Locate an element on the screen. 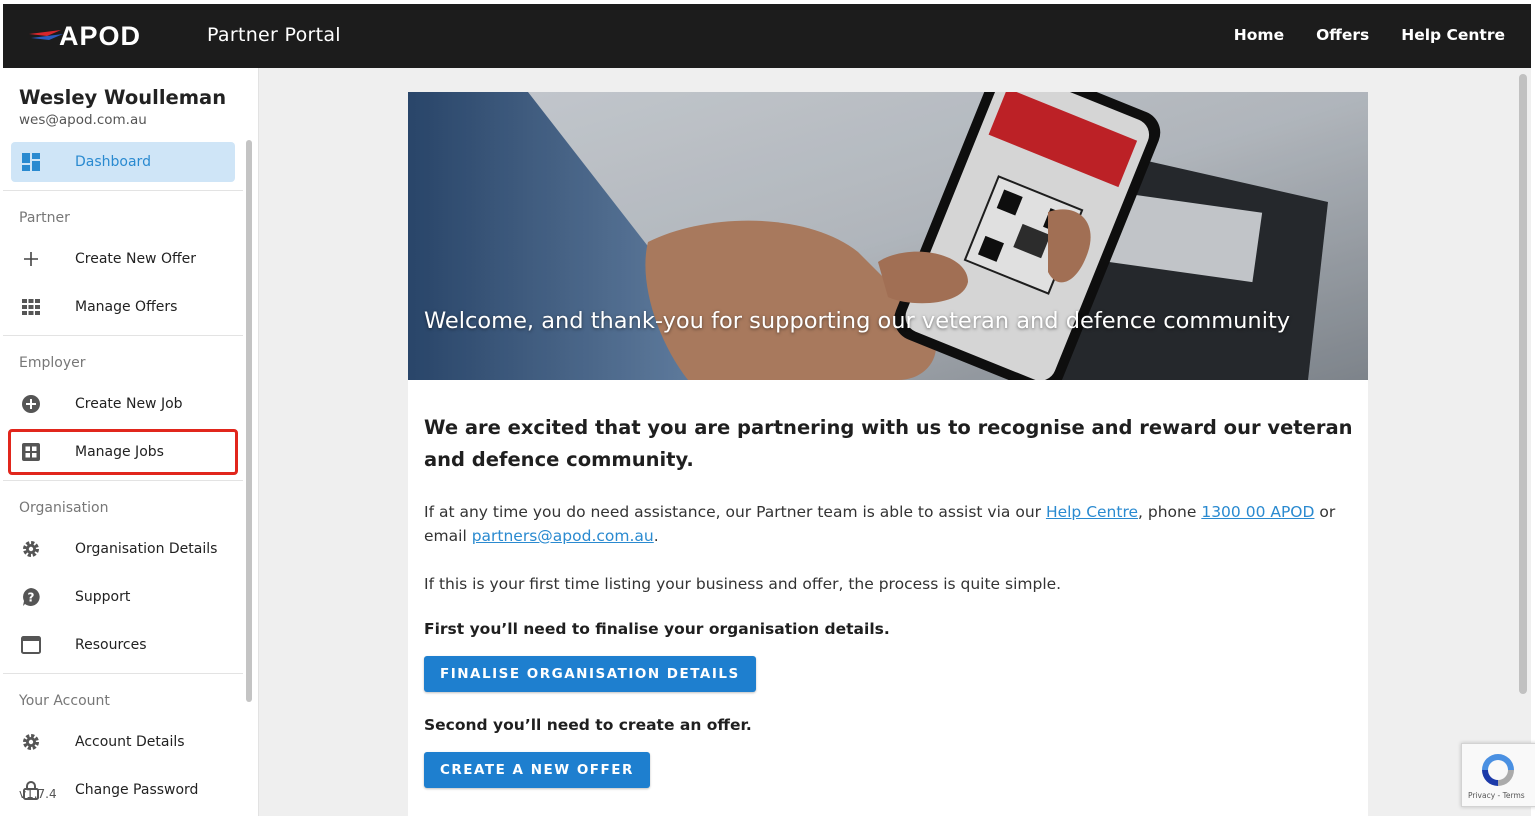 The image size is (1535, 816). sidebar-item-label: Organisation Details is located at coordinates (146, 549).